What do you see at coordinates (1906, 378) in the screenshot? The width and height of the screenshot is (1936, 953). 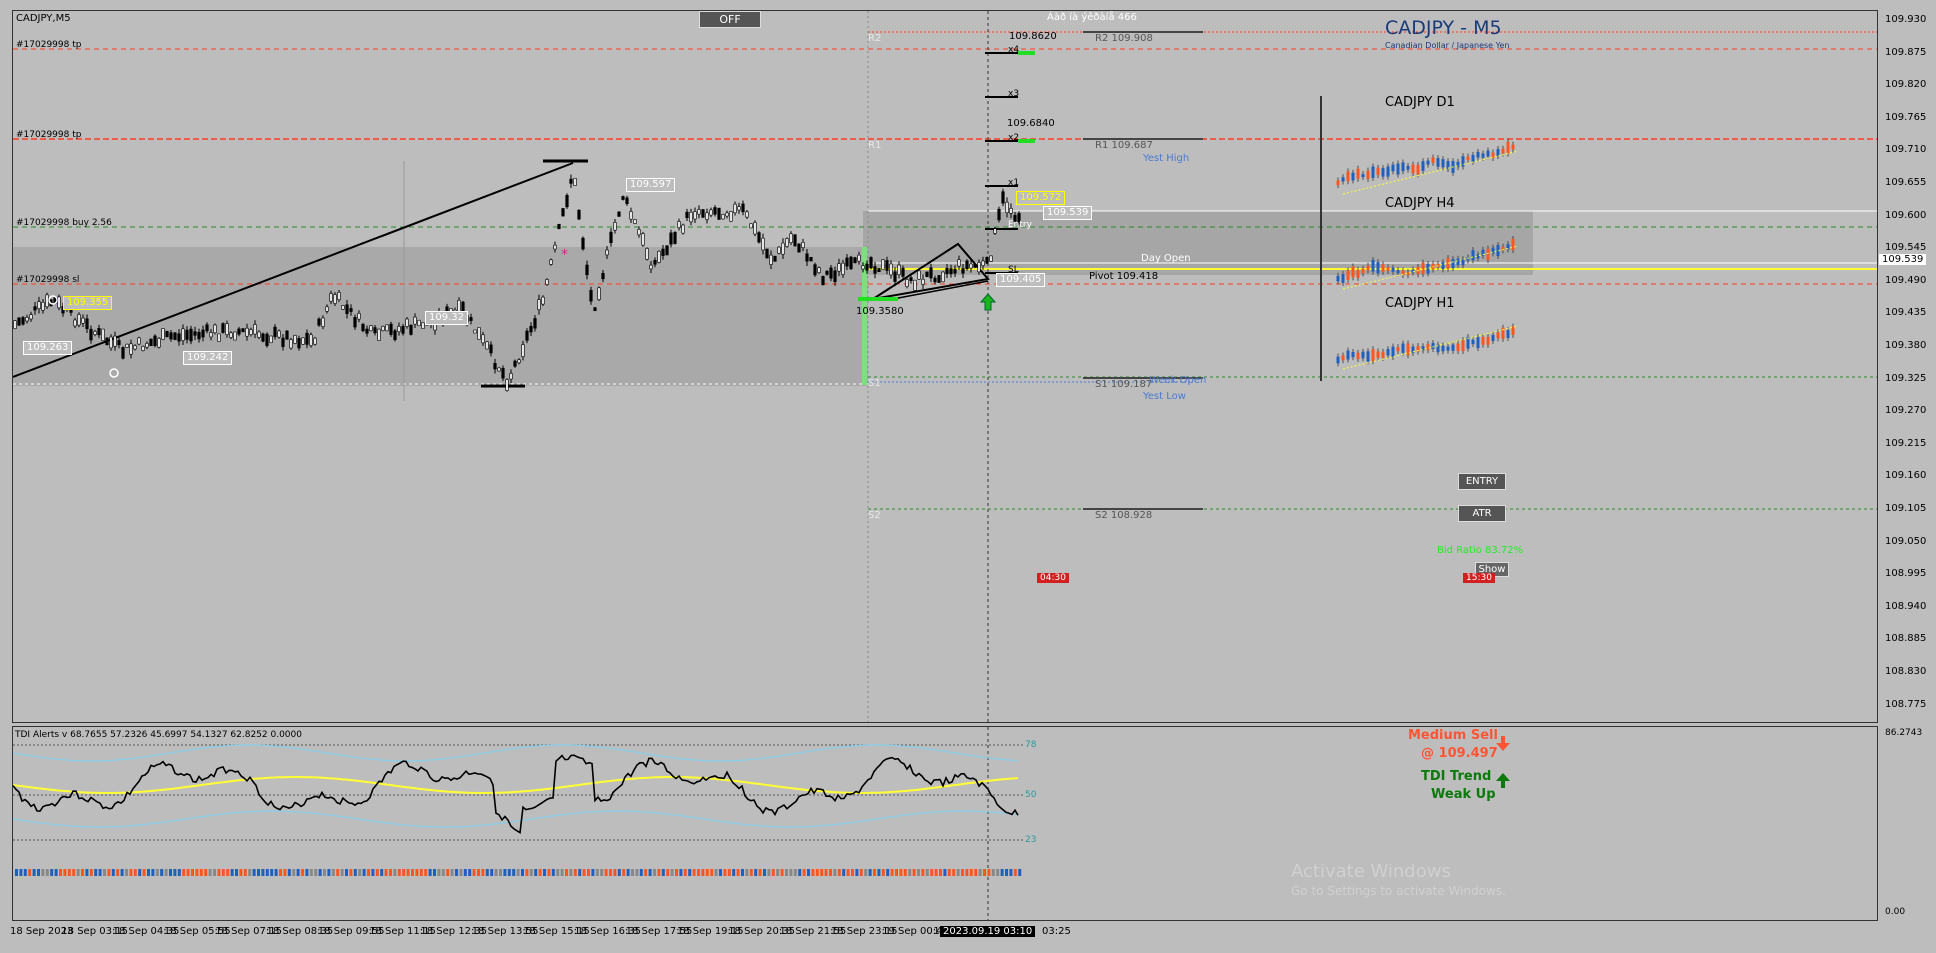 I see `price-tick: 109.325` at bounding box center [1906, 378].